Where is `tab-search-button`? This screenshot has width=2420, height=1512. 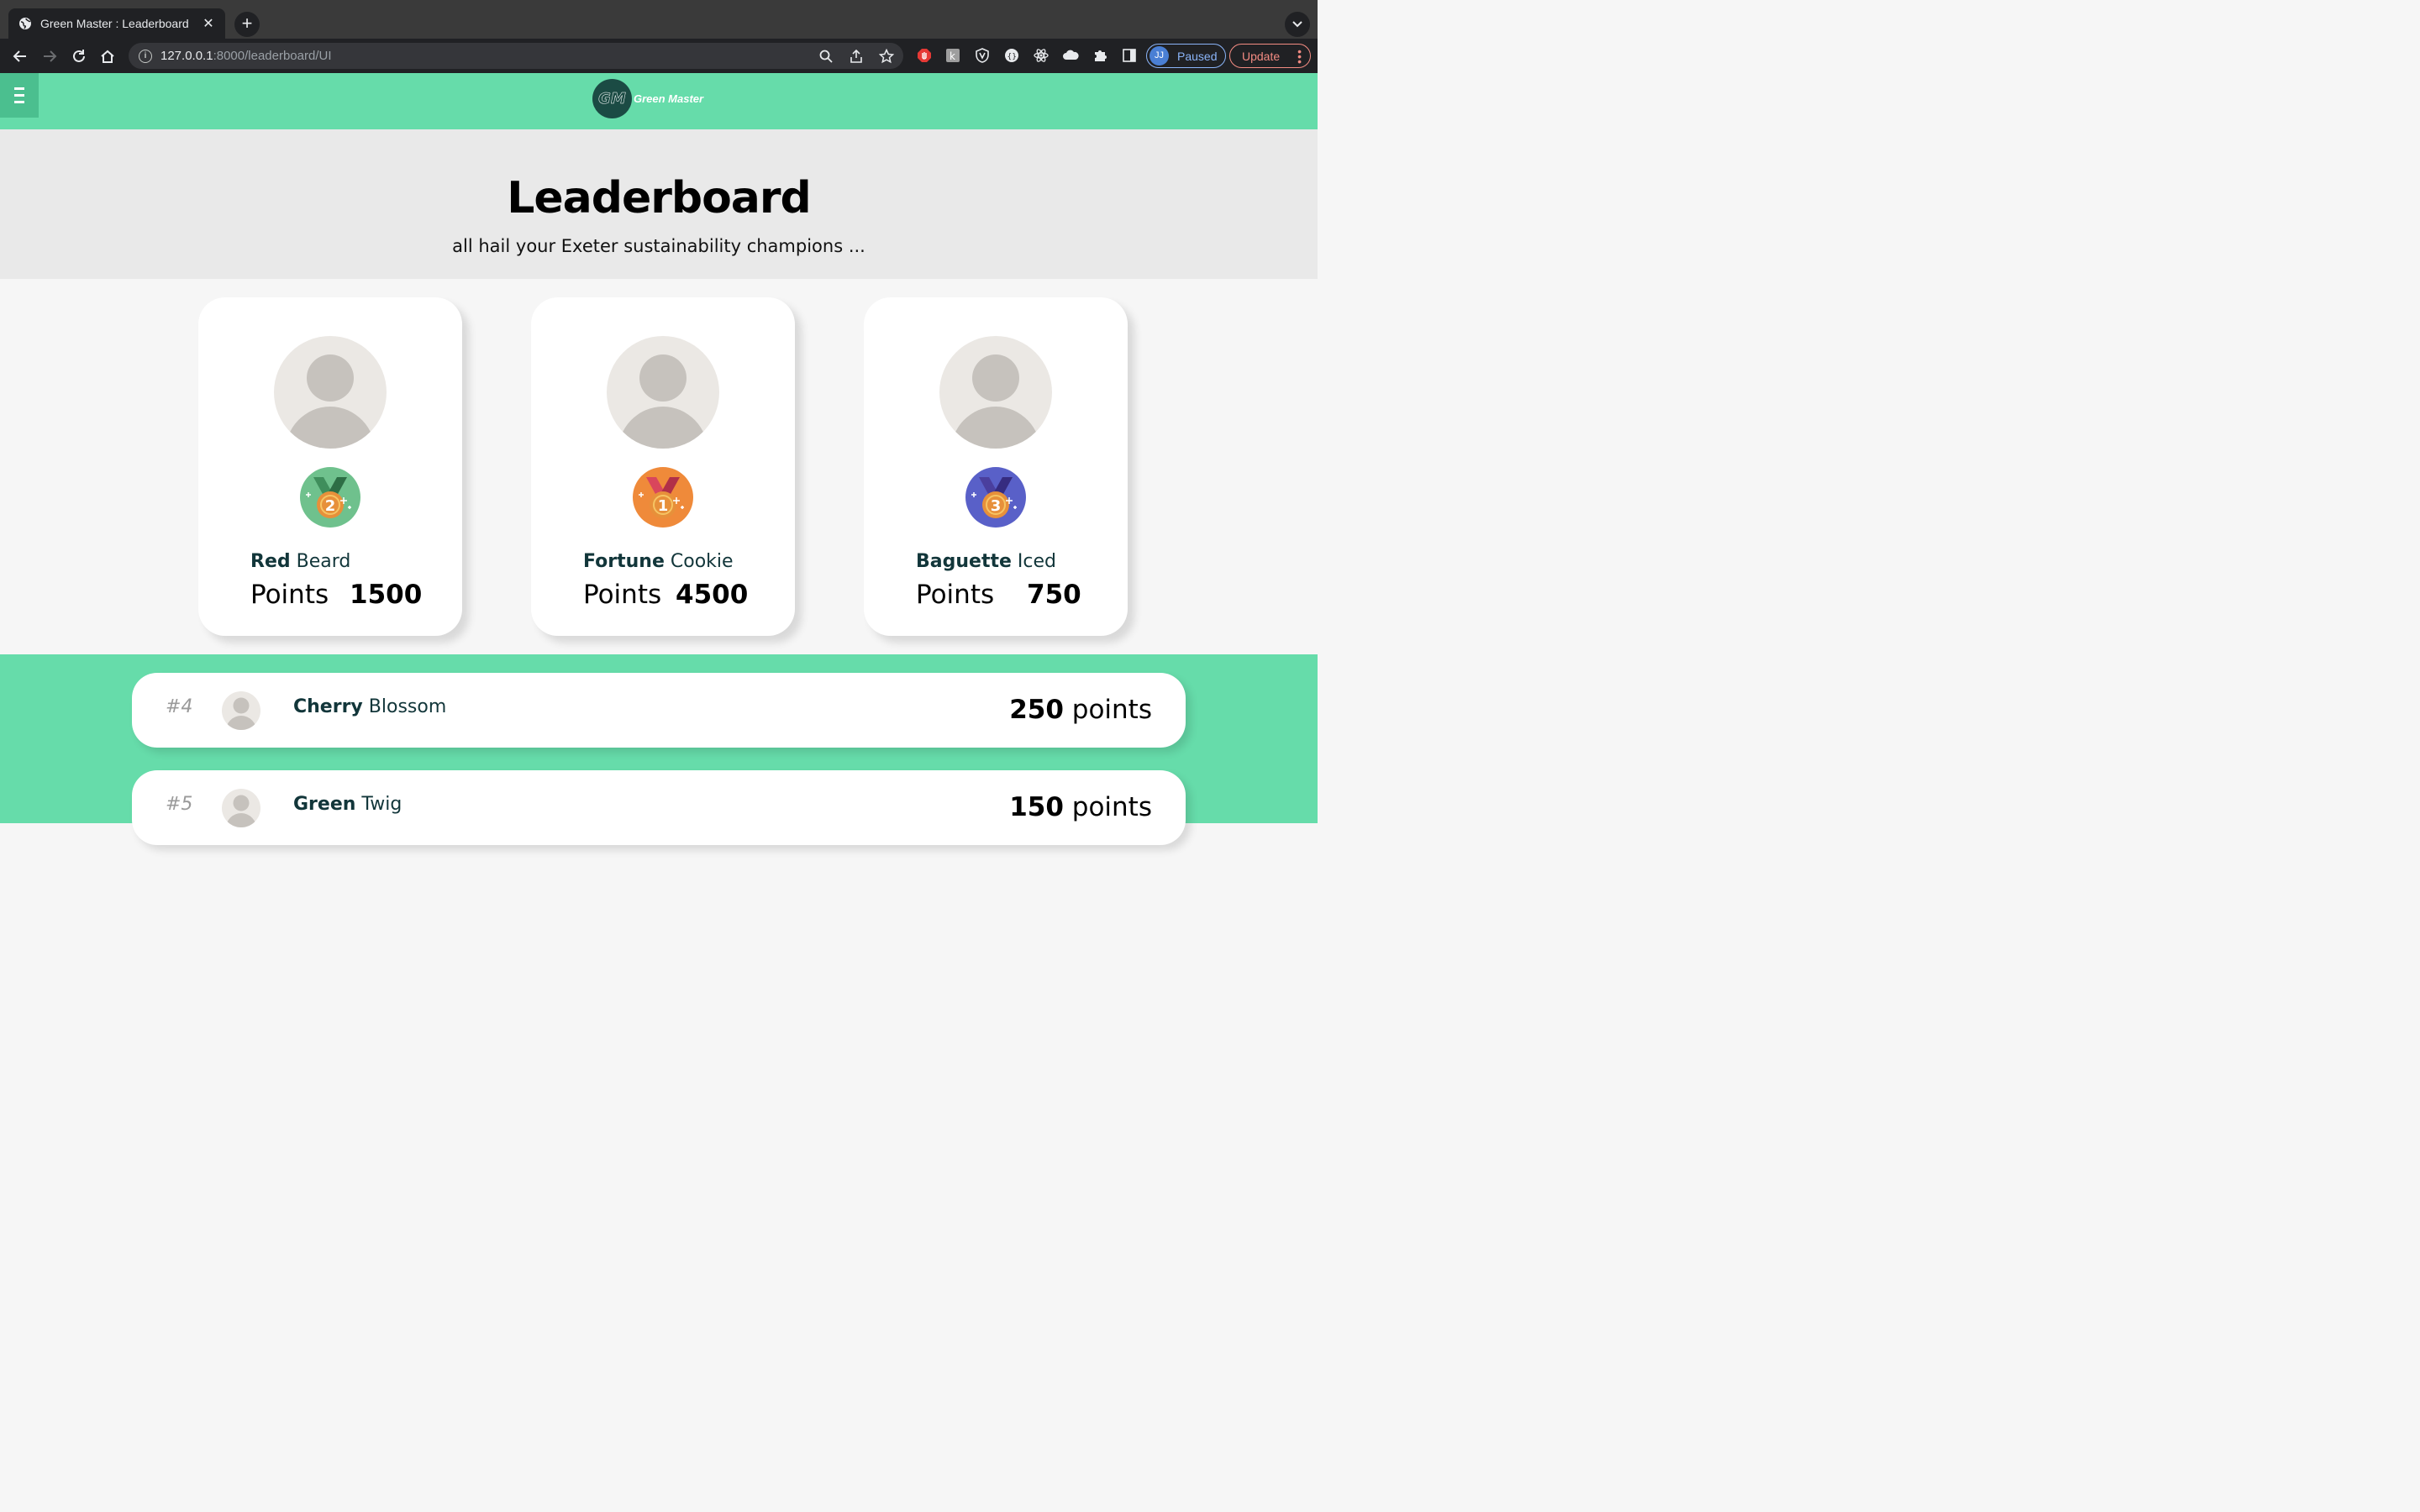 tab-search-button is located at coordinates (1297, 24).